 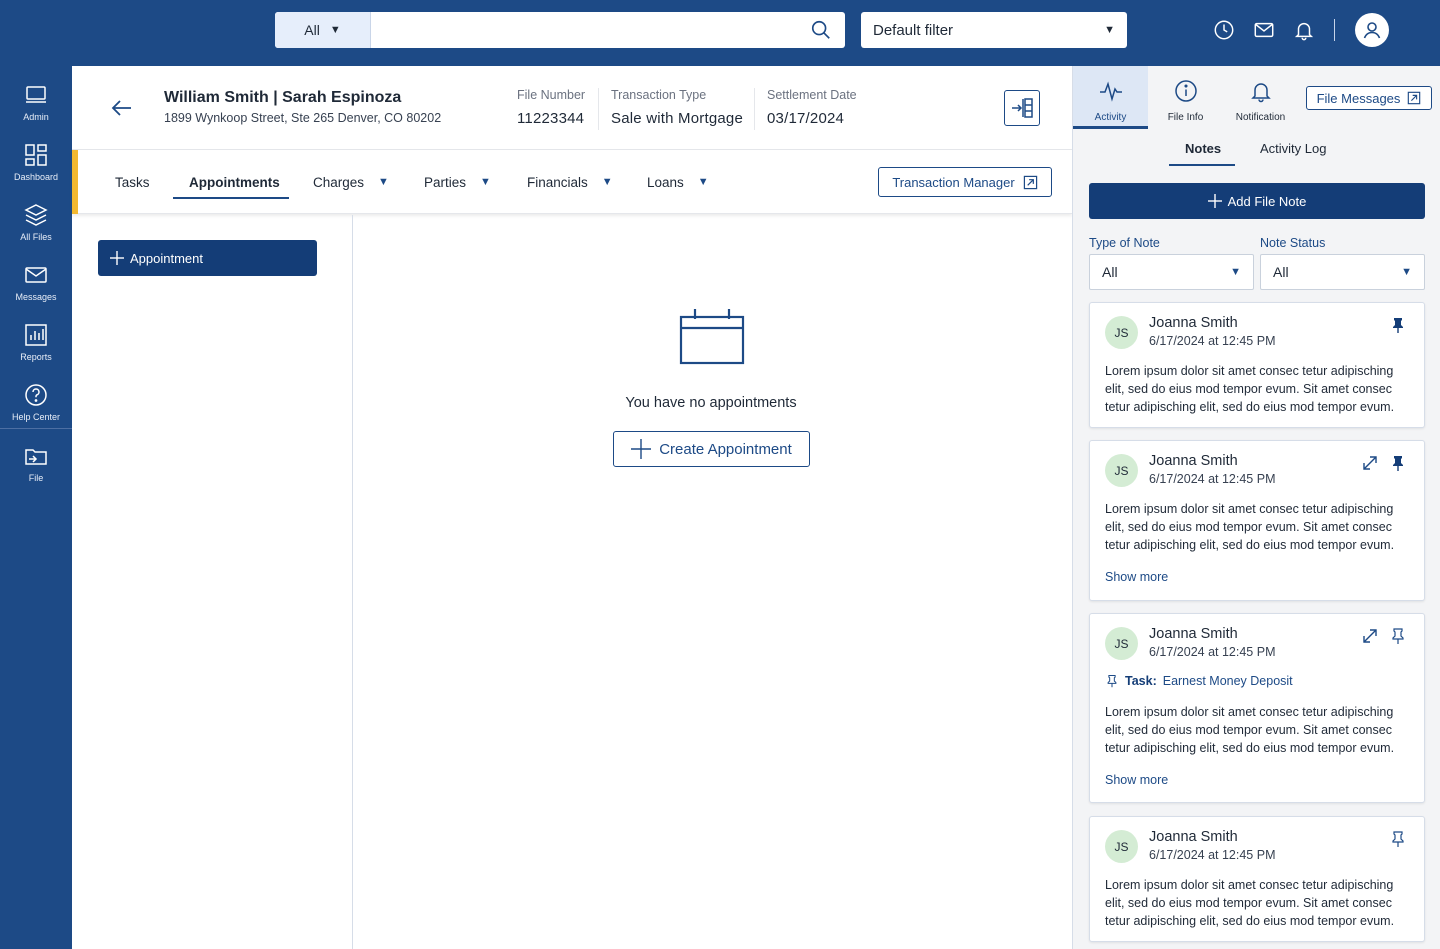 What do you see at coordinates (953, 182) in the screenshot?
I see `transaction-manager-label: Transaction Manager` at bounding box center [953, 182].